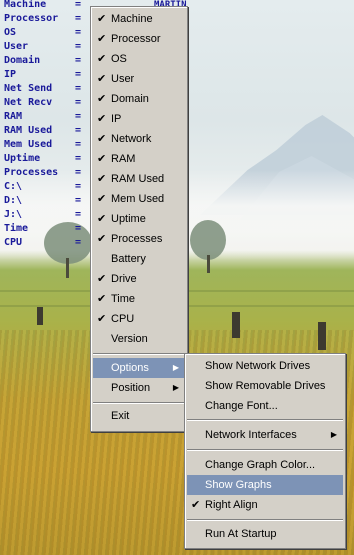 The image size is (354, 555). Describe the element at coordinates (128, 259) in the screenshot. I see `menu-item-label: Battery` at that location.